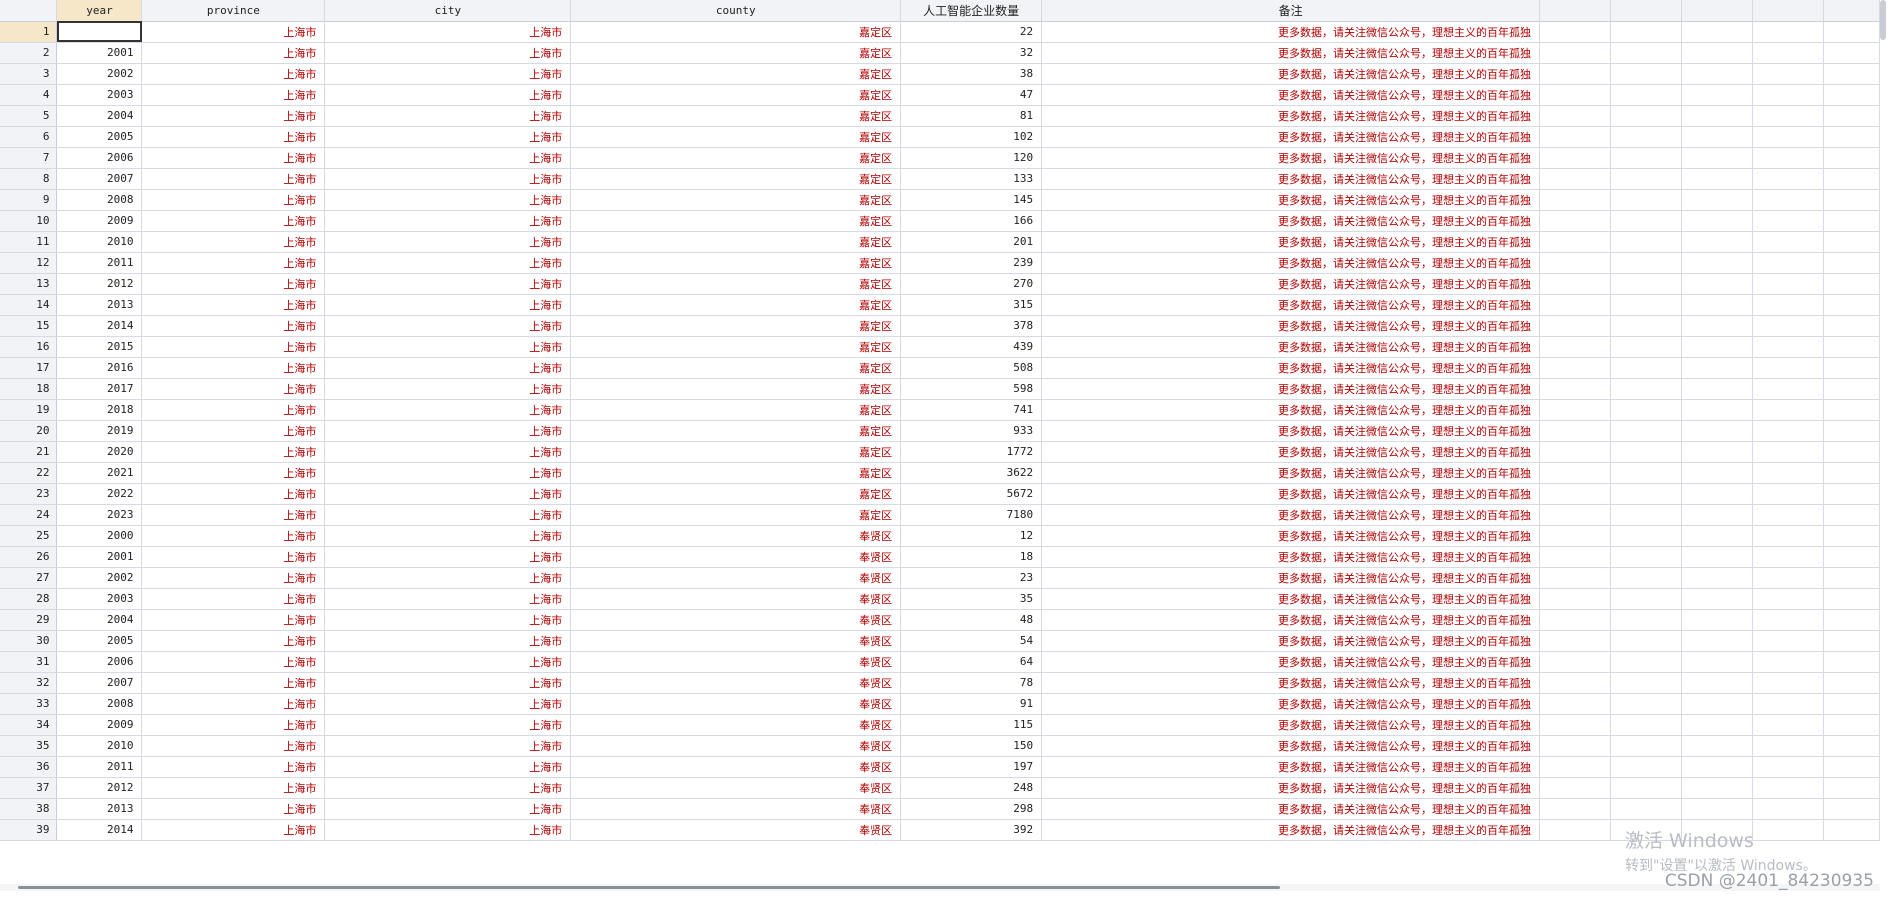 Image resolution: width=1888 pixels, height=897 pixels. I want to click on cell-ai-enterprise-count: 38, so click(971, 74).